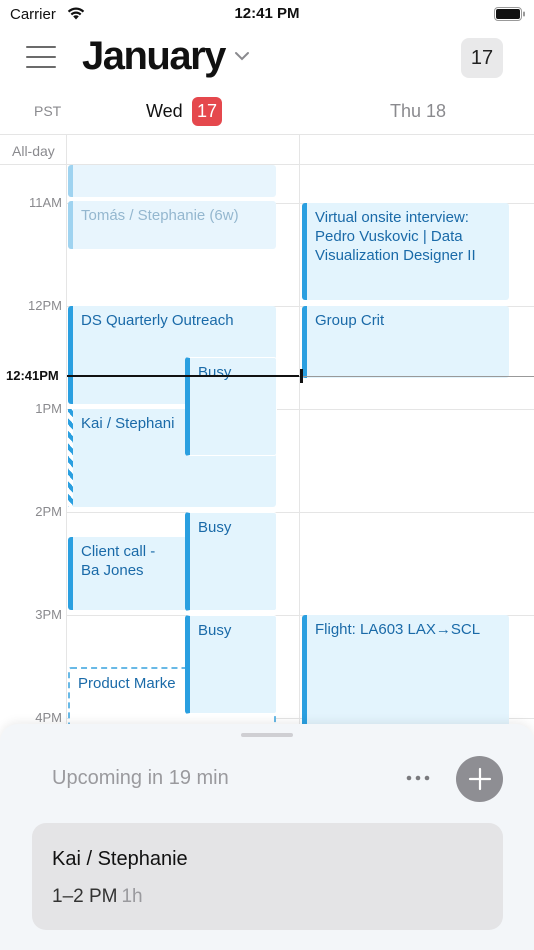  What do you see at coordinates (398, 629) in the screenshot?
I see `event-title: Flight: LA603 LAX→SCL` at bounding box center [398, 629].